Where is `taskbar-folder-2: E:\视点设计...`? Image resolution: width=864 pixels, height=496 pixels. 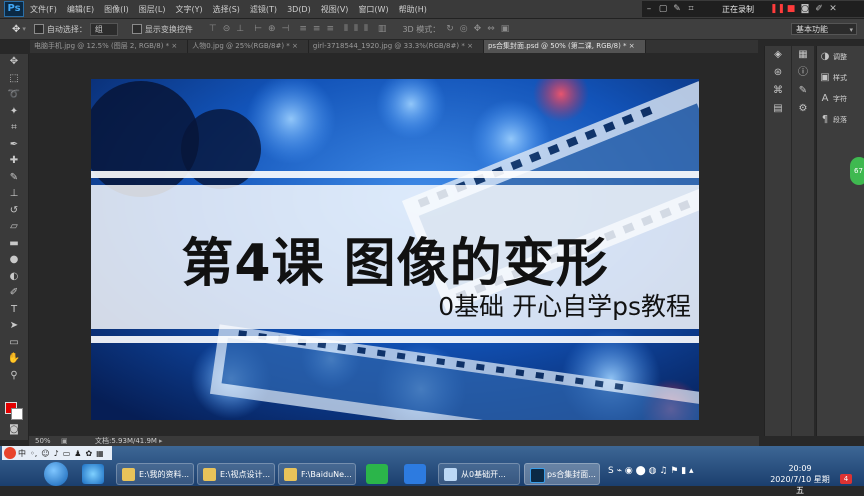
taskbar-folder-2: E:\视点设计... is located at coordinates (236, 474).